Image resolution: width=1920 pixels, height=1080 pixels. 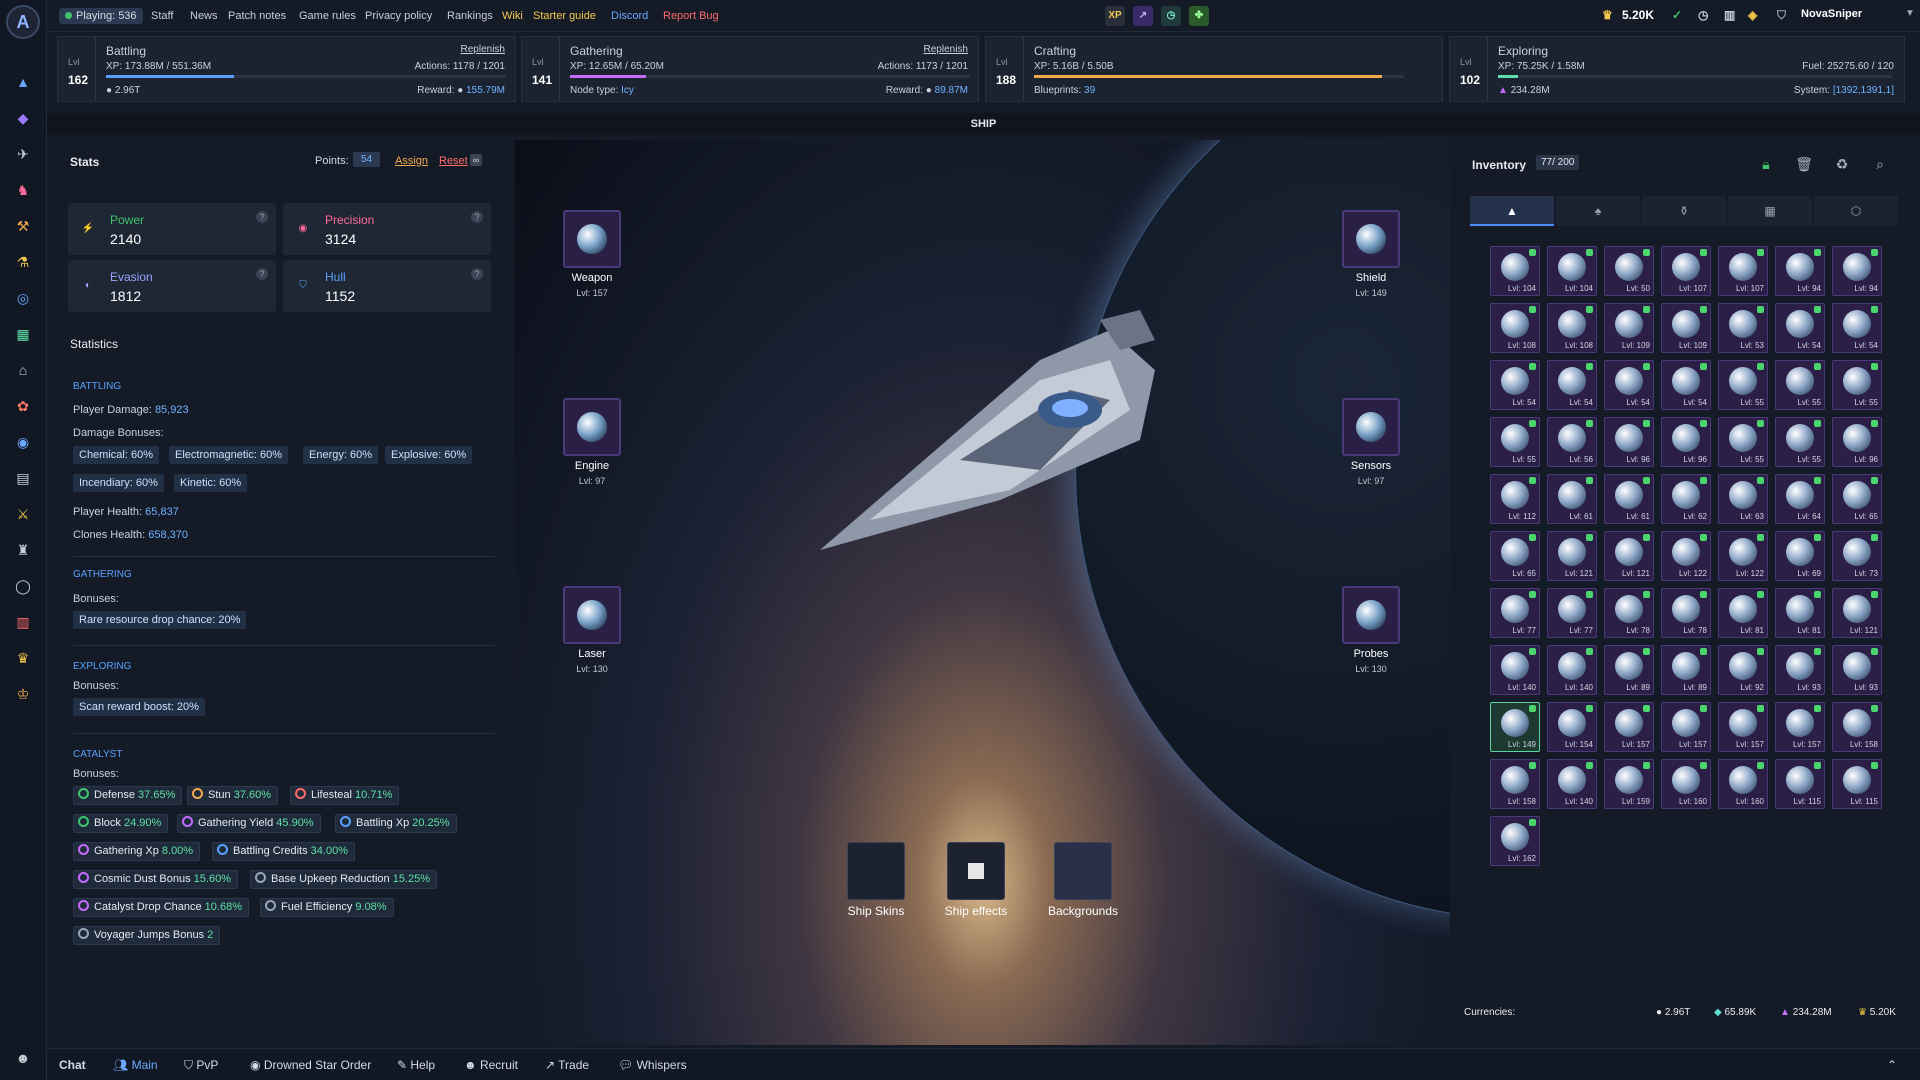 What do you see at coordinates (476, 160) in the screenshot?
I see `infinity-icon: ∞` at bounding box center [476, 160].